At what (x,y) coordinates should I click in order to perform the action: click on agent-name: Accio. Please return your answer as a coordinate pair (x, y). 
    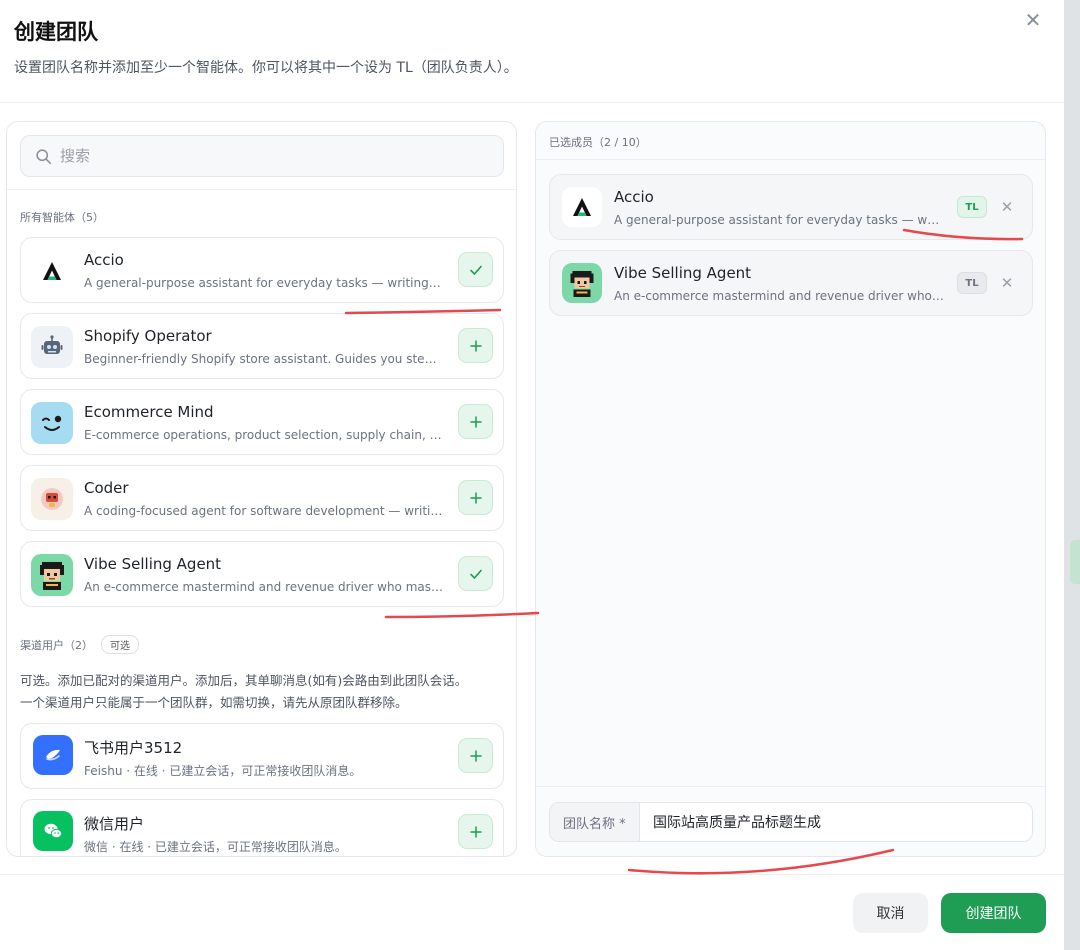
    Looking at the image, I should click on (104, 260).